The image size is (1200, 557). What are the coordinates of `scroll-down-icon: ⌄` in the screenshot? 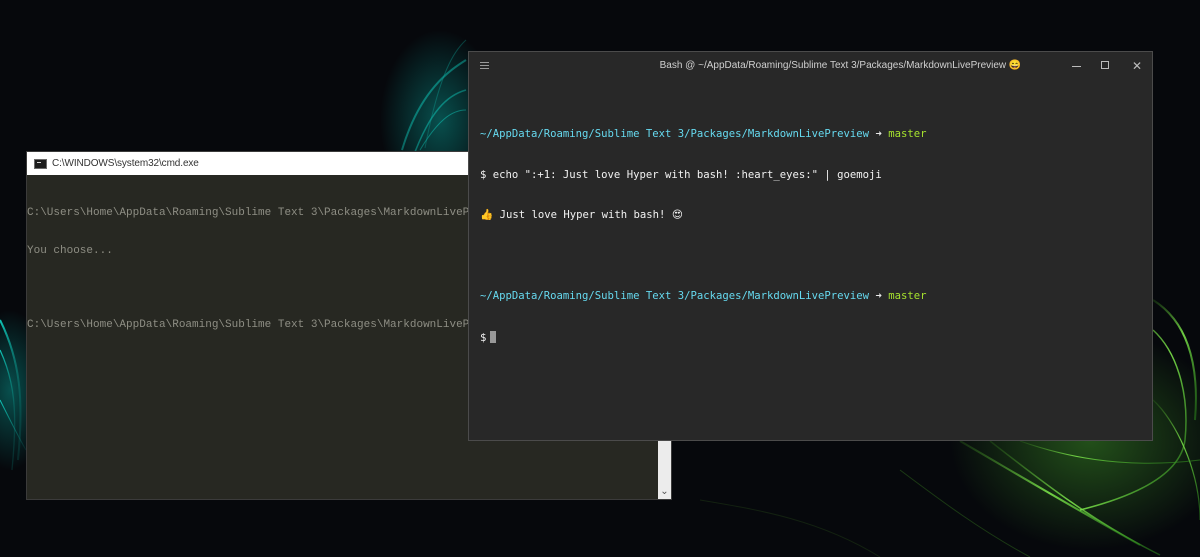 It's located at (664, 491).